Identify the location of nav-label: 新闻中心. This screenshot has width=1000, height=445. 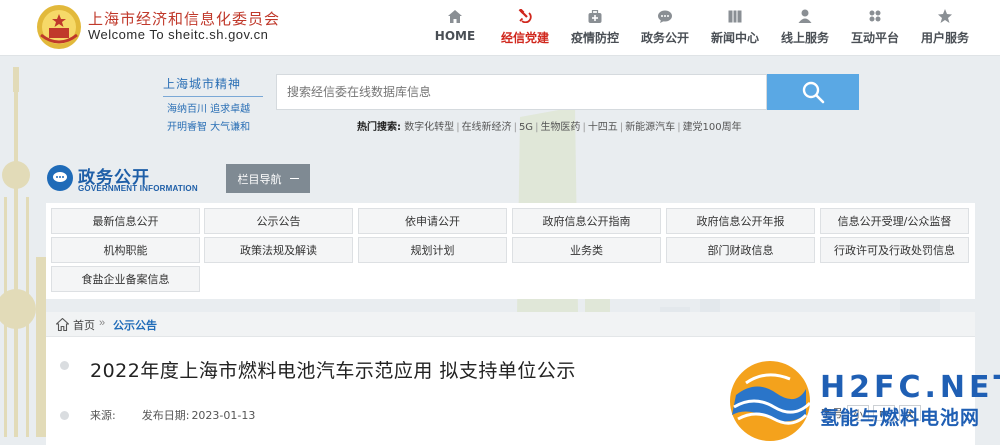
(734, 38).